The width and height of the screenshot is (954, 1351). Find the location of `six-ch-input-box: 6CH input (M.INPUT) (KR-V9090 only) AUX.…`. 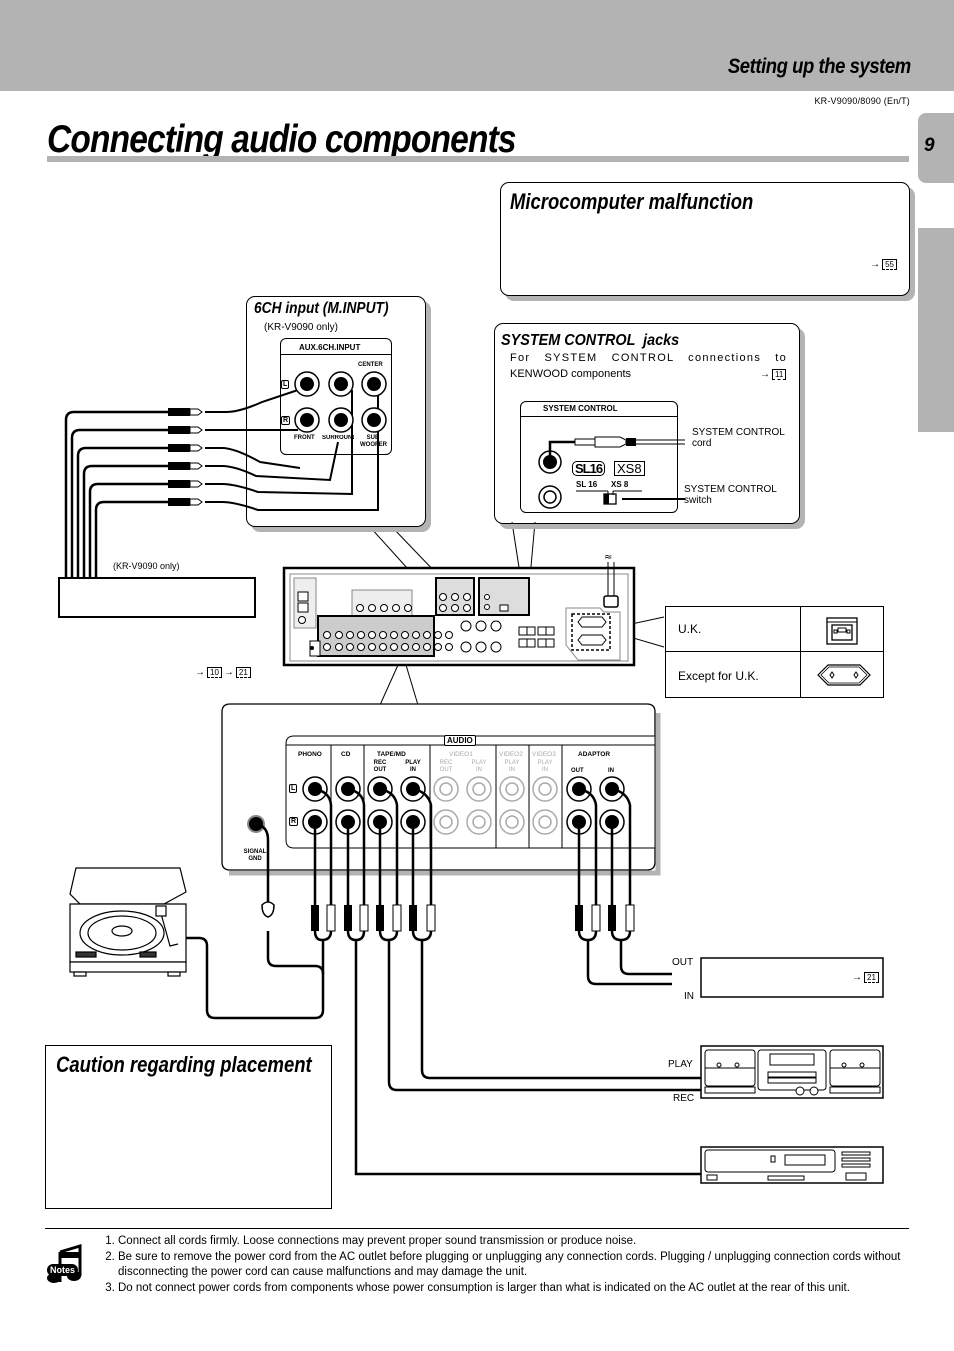

six-ch-input-box: 6CH input (M.INPUT) (KR-V9090 only) AUX.… is located at coordinates (336, 411).